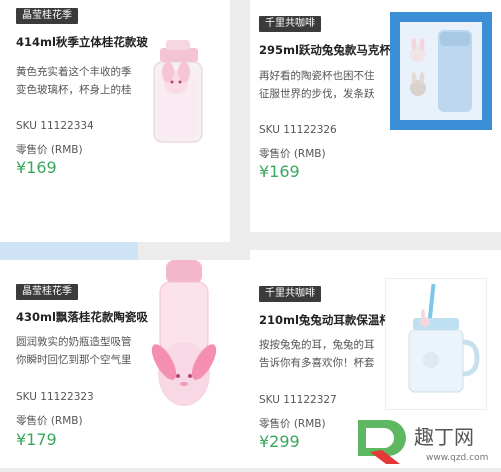  Describe the element at coordinates (74, 342) in the screenshot. I see `product-description-line: 圆润敦实的奶瓶造型吸管` at that location.